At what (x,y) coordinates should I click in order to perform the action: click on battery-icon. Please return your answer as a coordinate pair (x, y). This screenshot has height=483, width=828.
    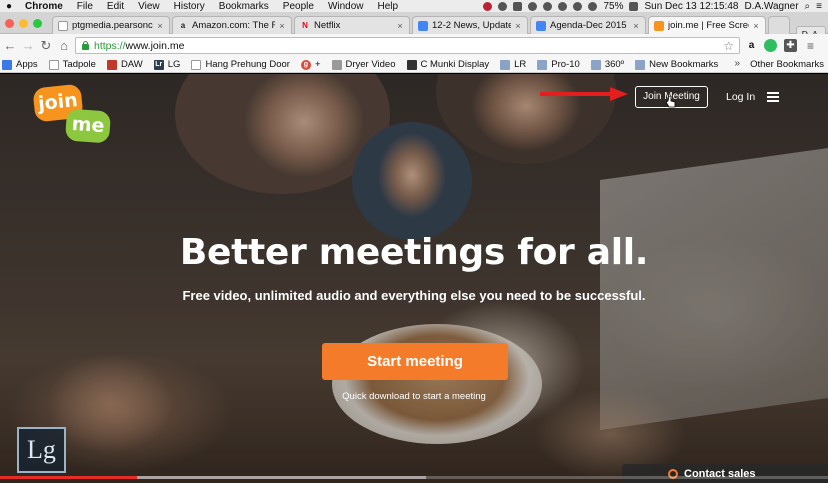
    Looking at the image, I should click on (634, 6).